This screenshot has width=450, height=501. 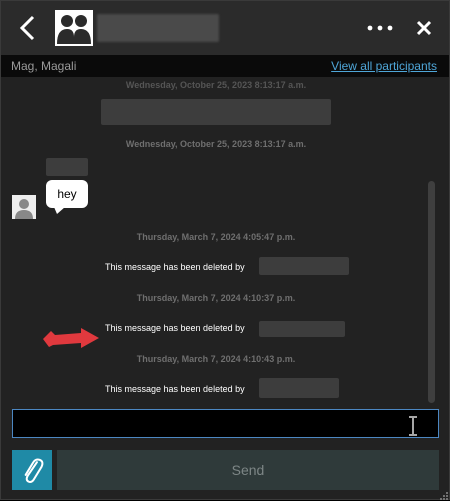 I want to click on redacted-message, so click(x=216, y=112).